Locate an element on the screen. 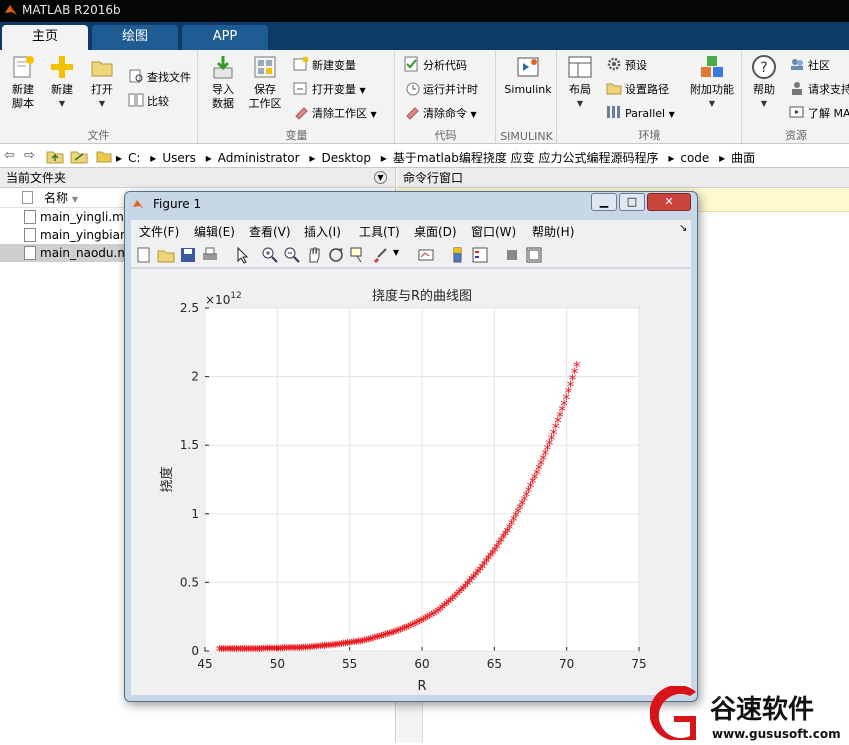  menu-tools: 工具(T) is located at coordinates (379, 231).